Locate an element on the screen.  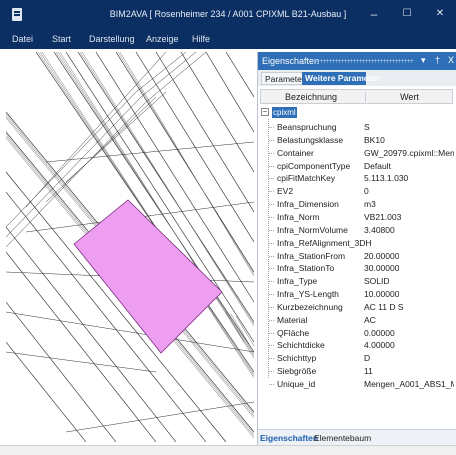
property-row: cpiFitMatchKey 5.113.1.030 is located at coordinates (357, 178).